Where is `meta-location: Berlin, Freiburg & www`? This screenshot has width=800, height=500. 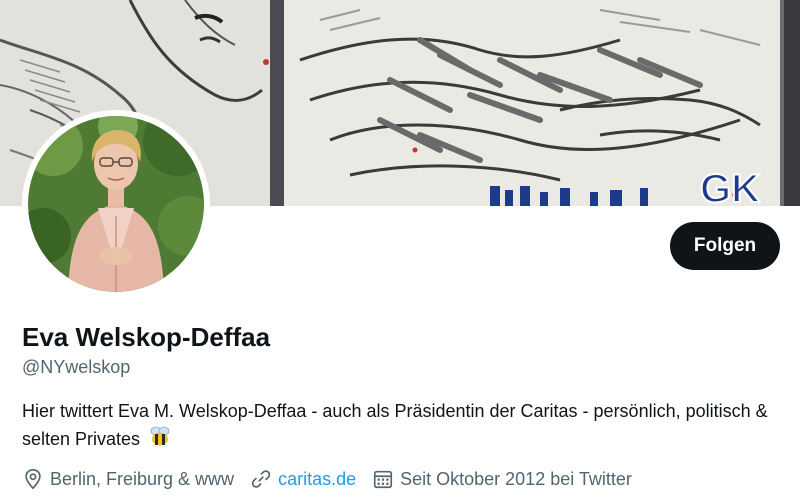
meta-location: Berlin, Freiburg & www is located at coordinates (128, 479).